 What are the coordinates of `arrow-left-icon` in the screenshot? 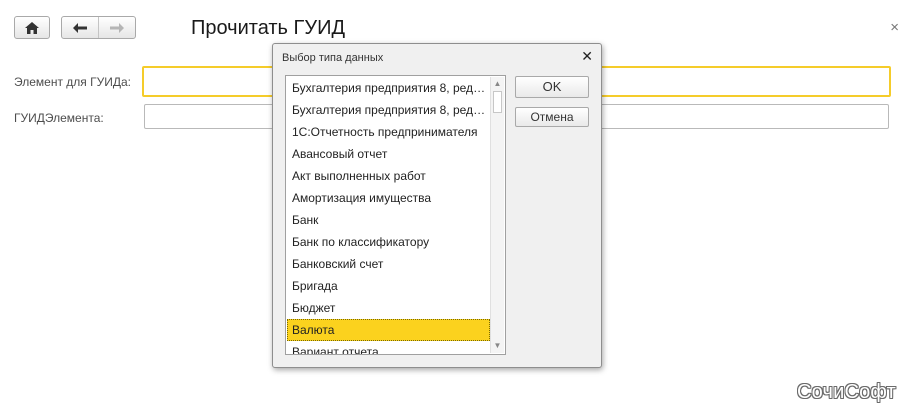 It's located at (80, 27).